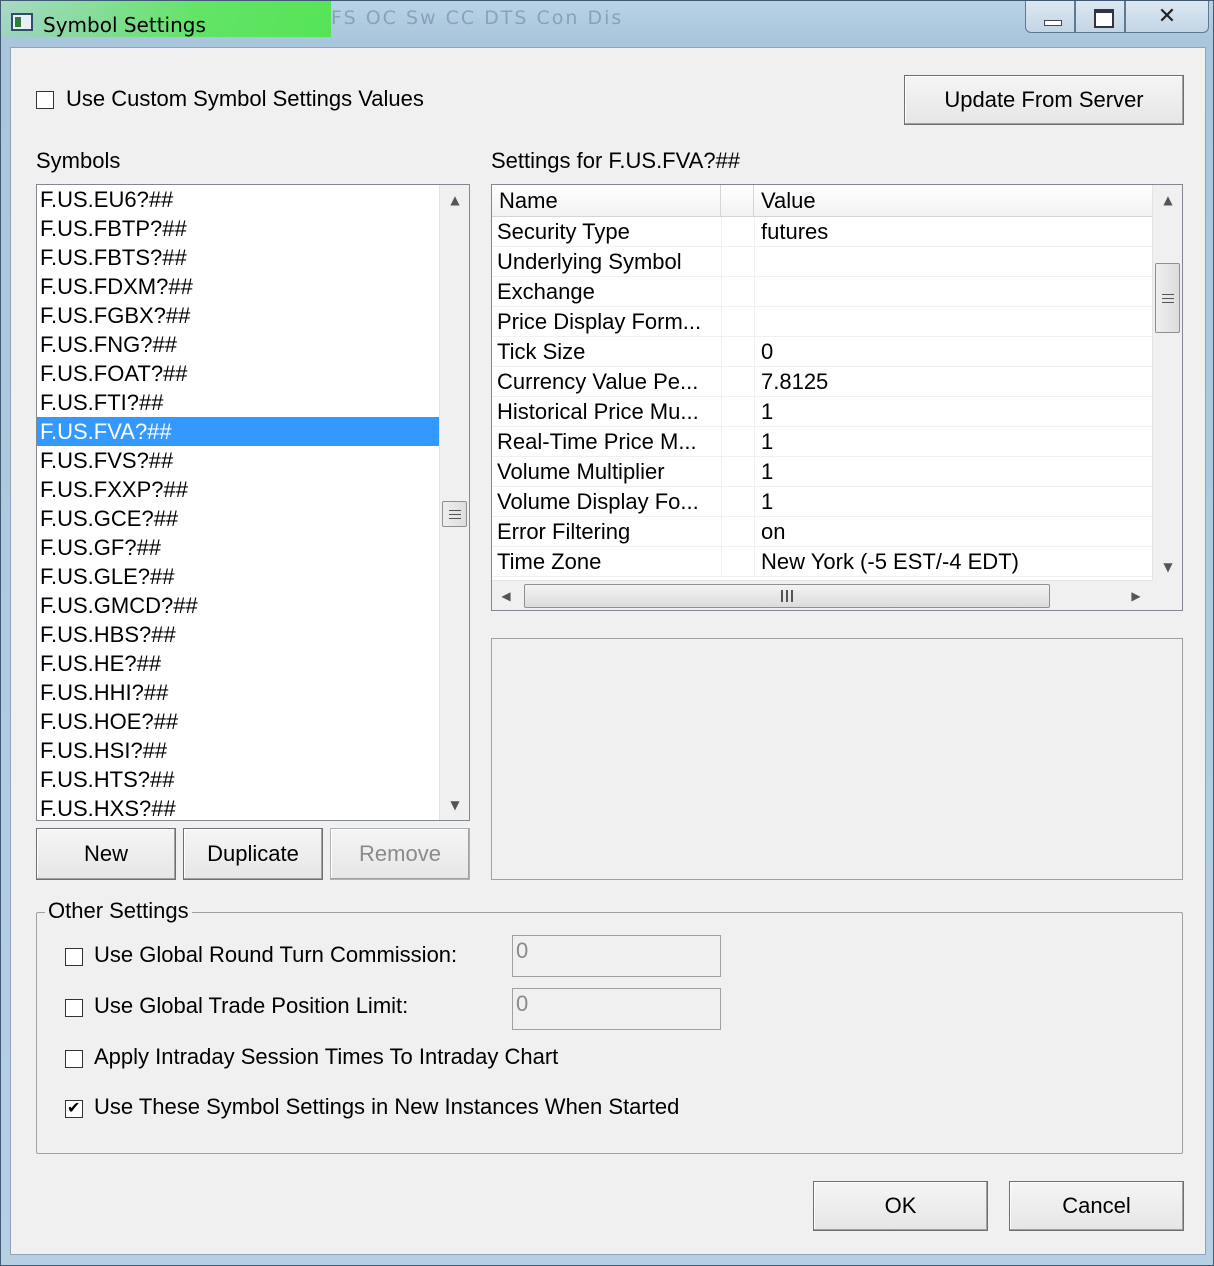  What do you see at coordinates (78, 160) in the screenshot?
I see `symbols-heading: Symbols` at bounding box center [78, 160].